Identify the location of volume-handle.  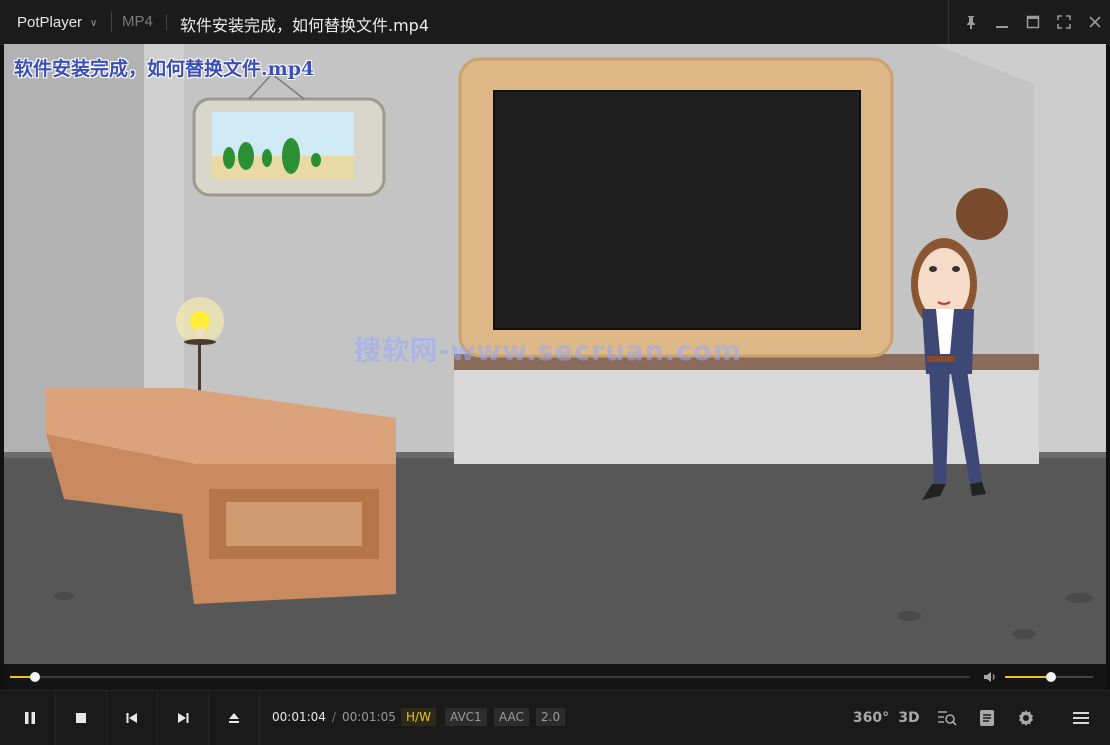
(1050, 677).